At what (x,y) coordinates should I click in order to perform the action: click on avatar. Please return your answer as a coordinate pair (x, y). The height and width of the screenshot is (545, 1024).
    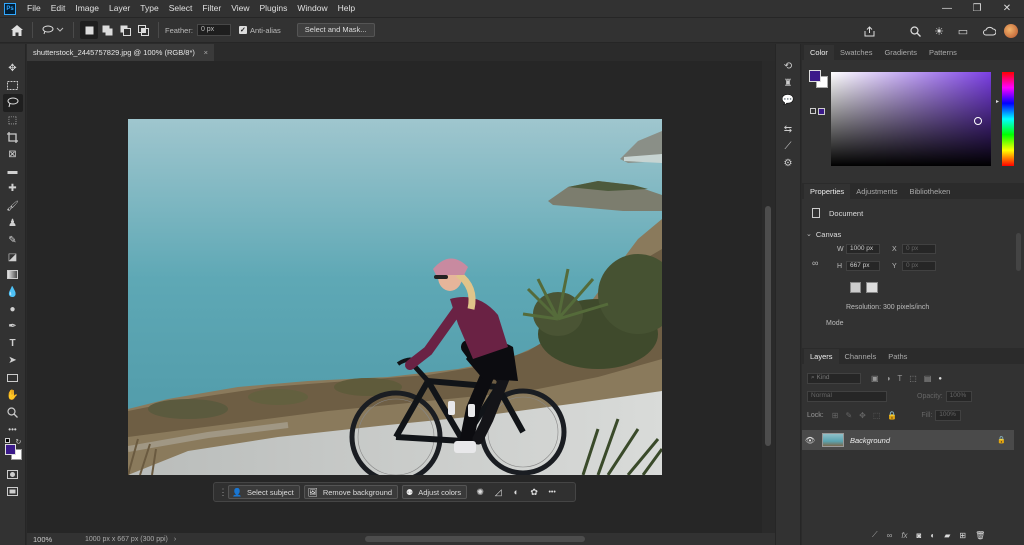
    Looking at the image, I should click on (1011, 31).